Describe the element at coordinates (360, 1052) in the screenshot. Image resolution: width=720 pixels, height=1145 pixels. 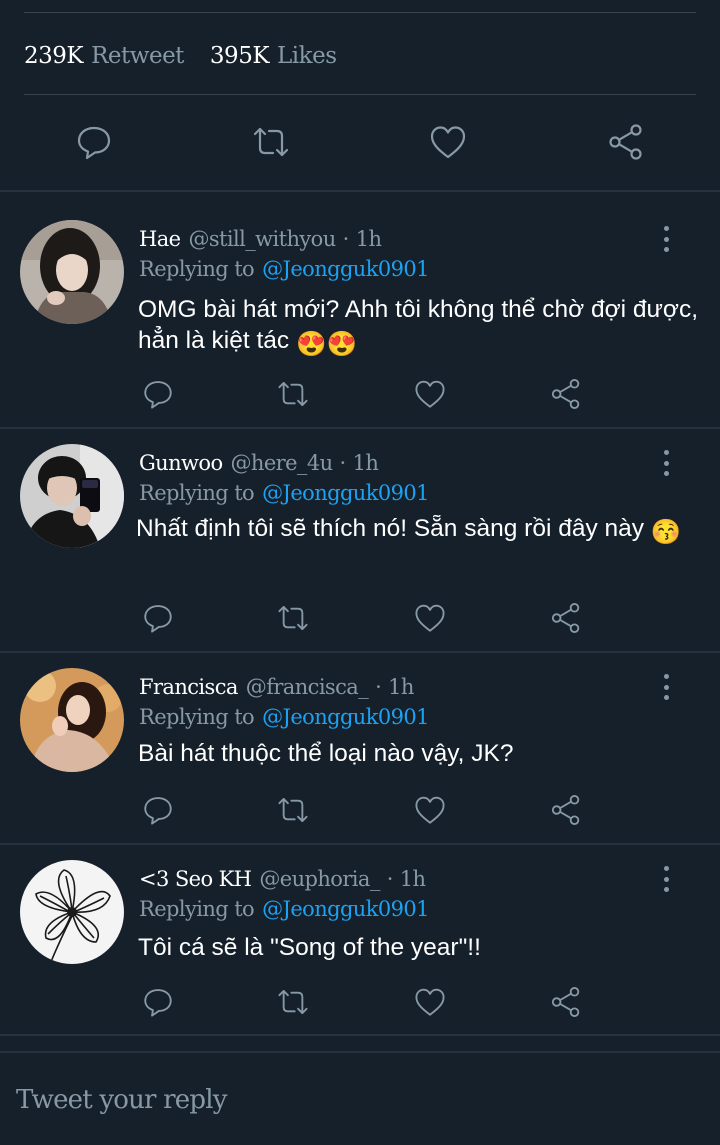
I see `reply-box-divider` at that location.